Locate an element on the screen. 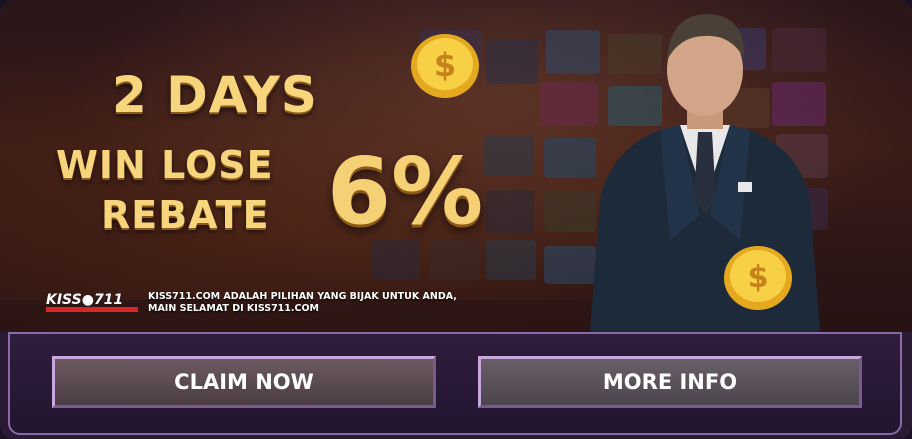 This screenshot has height=439, width=912. tagline-line-2: MAIN SELAMAT DI KISS711.COM is located at coordinates (234, 308).